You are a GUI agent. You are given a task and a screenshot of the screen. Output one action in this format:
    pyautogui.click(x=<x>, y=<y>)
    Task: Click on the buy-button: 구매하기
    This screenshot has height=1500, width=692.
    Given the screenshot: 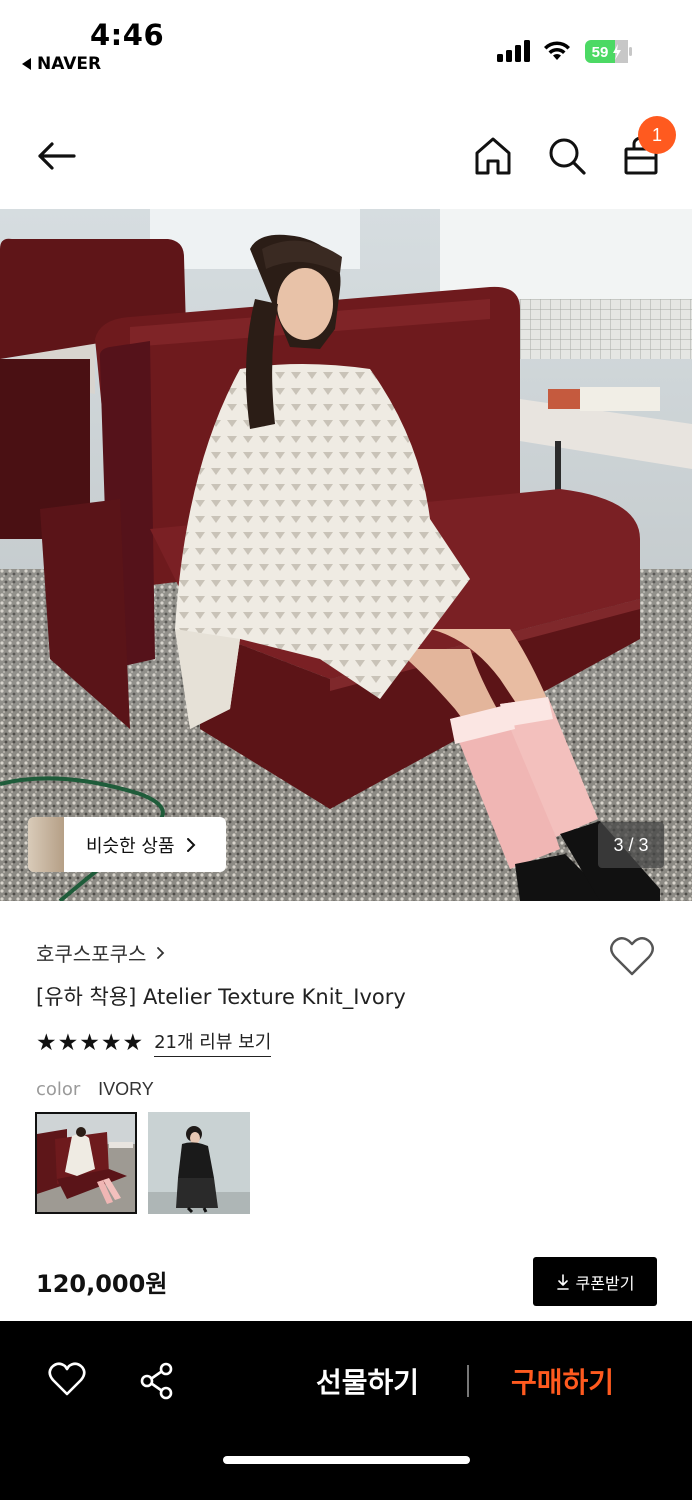 What is the action you would take?
    pyautogui.click(x=562, y=1381)
    